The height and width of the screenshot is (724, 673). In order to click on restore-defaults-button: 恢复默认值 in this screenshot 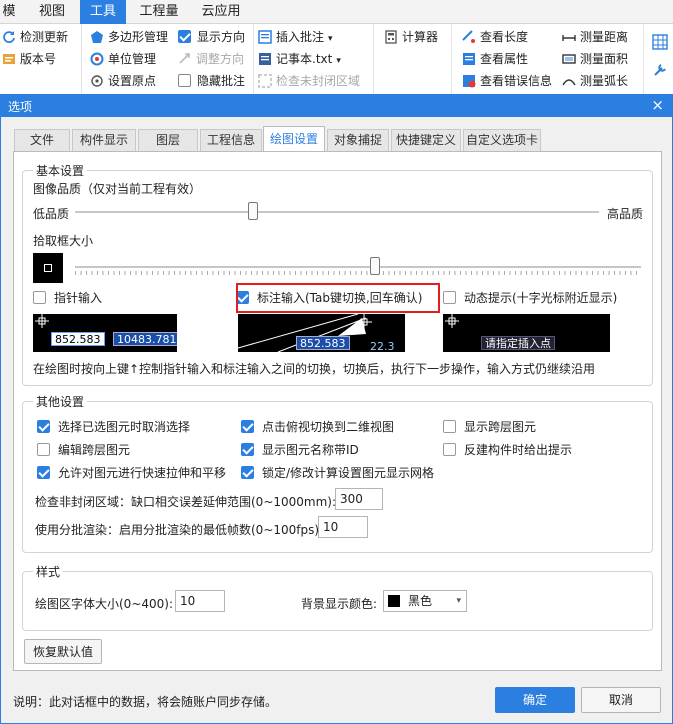, I will do `click(63, 651)`.